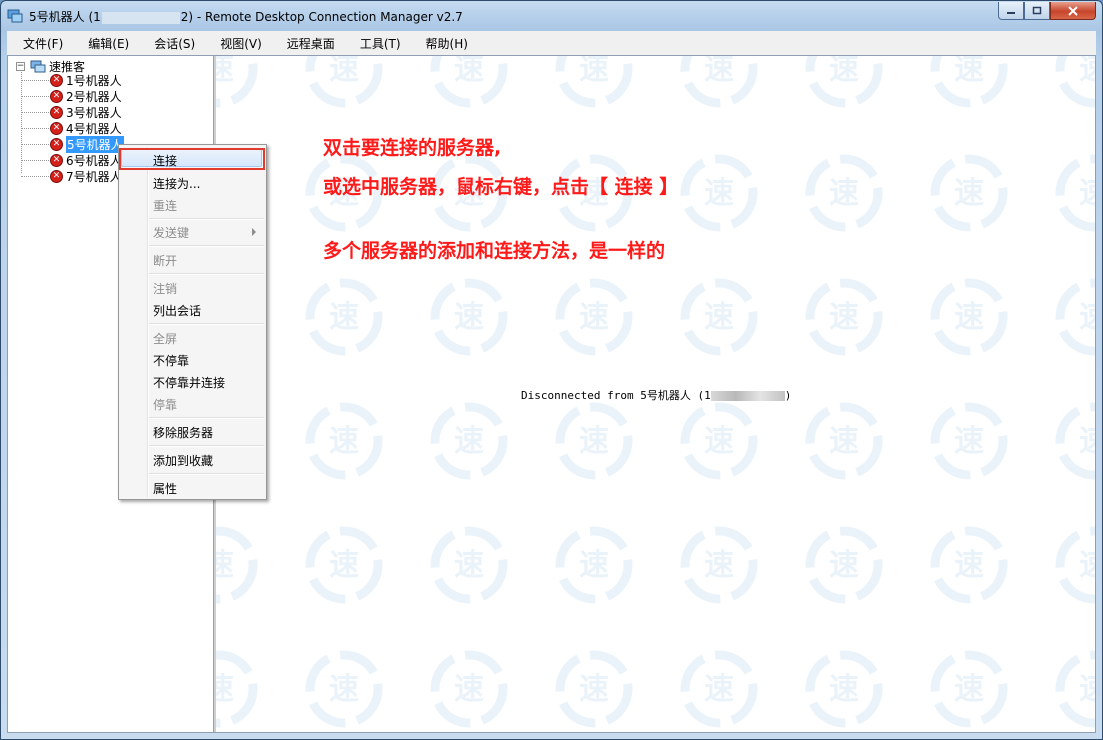 The height and width of the screenshot is (740, 1103). I want to click on close-button, so click(1073, 11).